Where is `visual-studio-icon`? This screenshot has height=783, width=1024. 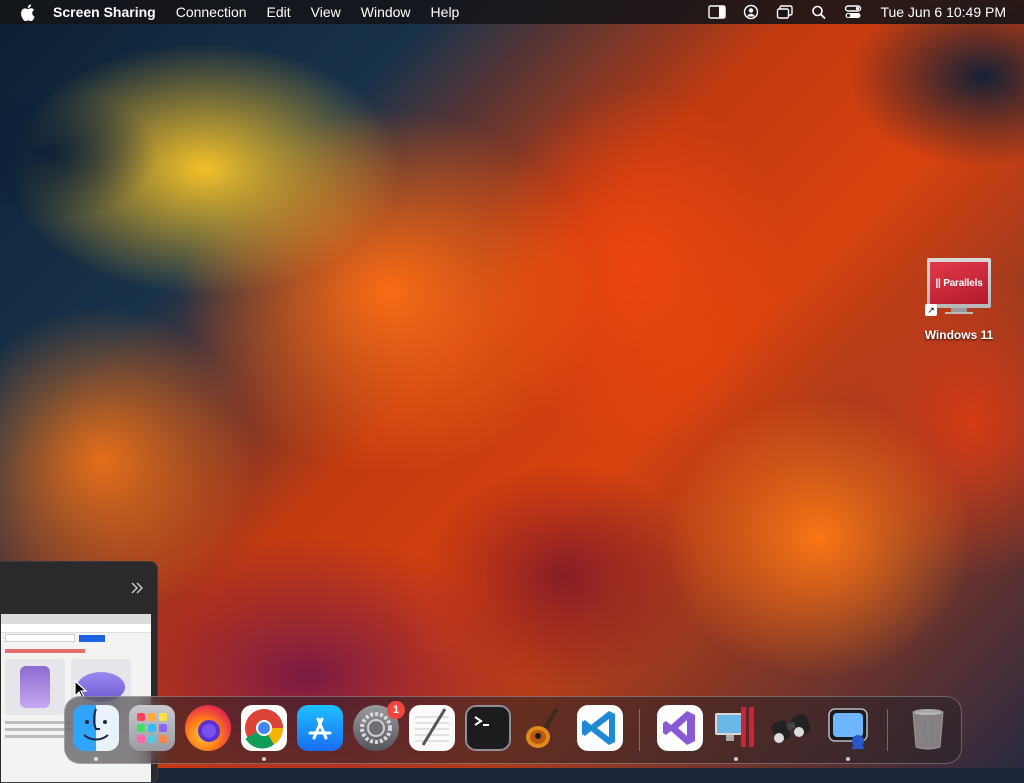 visual-studio-icon is located at coordinates (680, 728).